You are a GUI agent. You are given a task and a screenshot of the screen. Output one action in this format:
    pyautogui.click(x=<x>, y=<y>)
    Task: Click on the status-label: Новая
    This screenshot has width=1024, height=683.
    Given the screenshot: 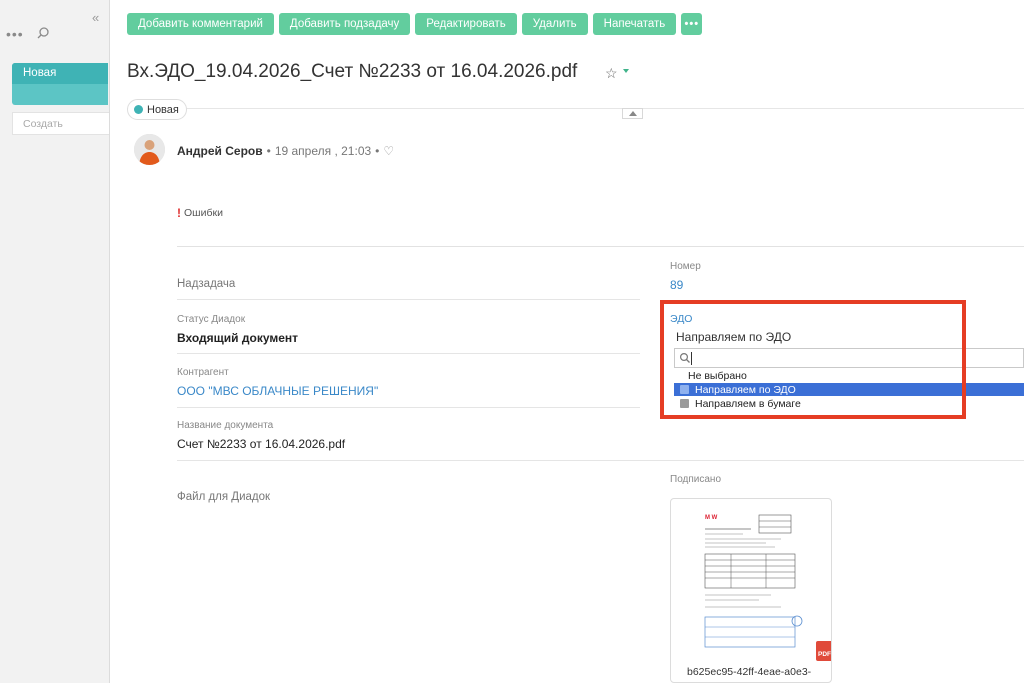 What is the action you would take?
    pyautogui.click(x=163, y=109)
    